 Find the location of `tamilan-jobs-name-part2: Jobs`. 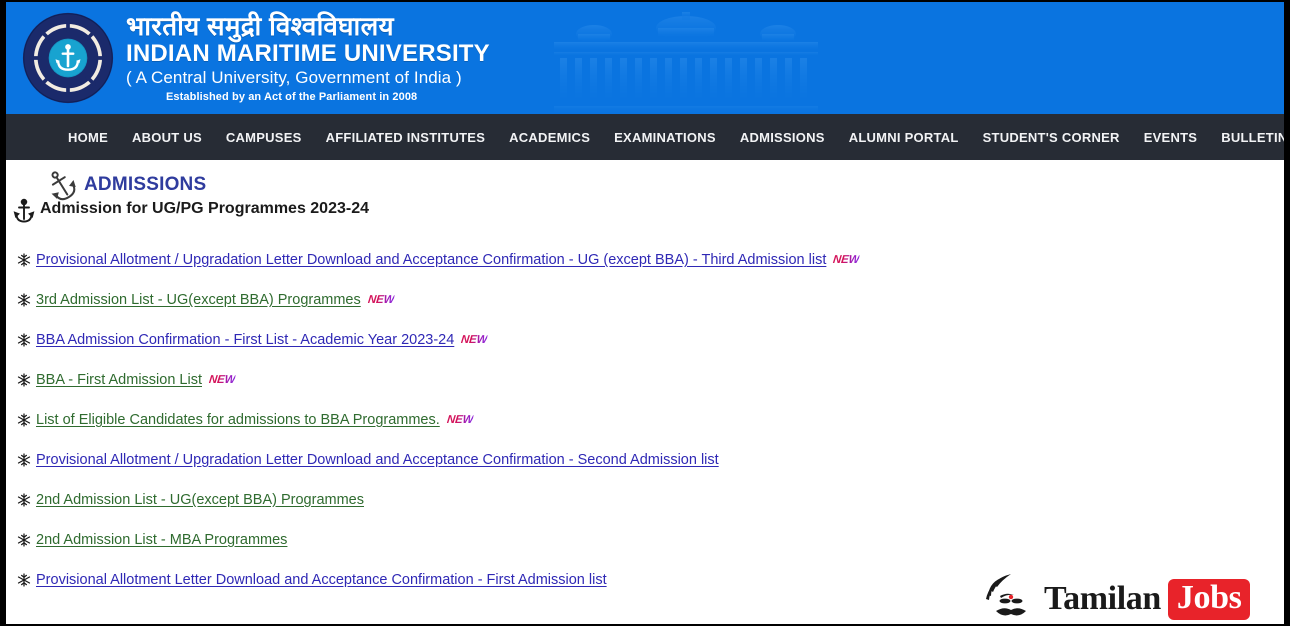

tamilan-jobs-name-part2: Jobs is located at coordinates (1209, 599).